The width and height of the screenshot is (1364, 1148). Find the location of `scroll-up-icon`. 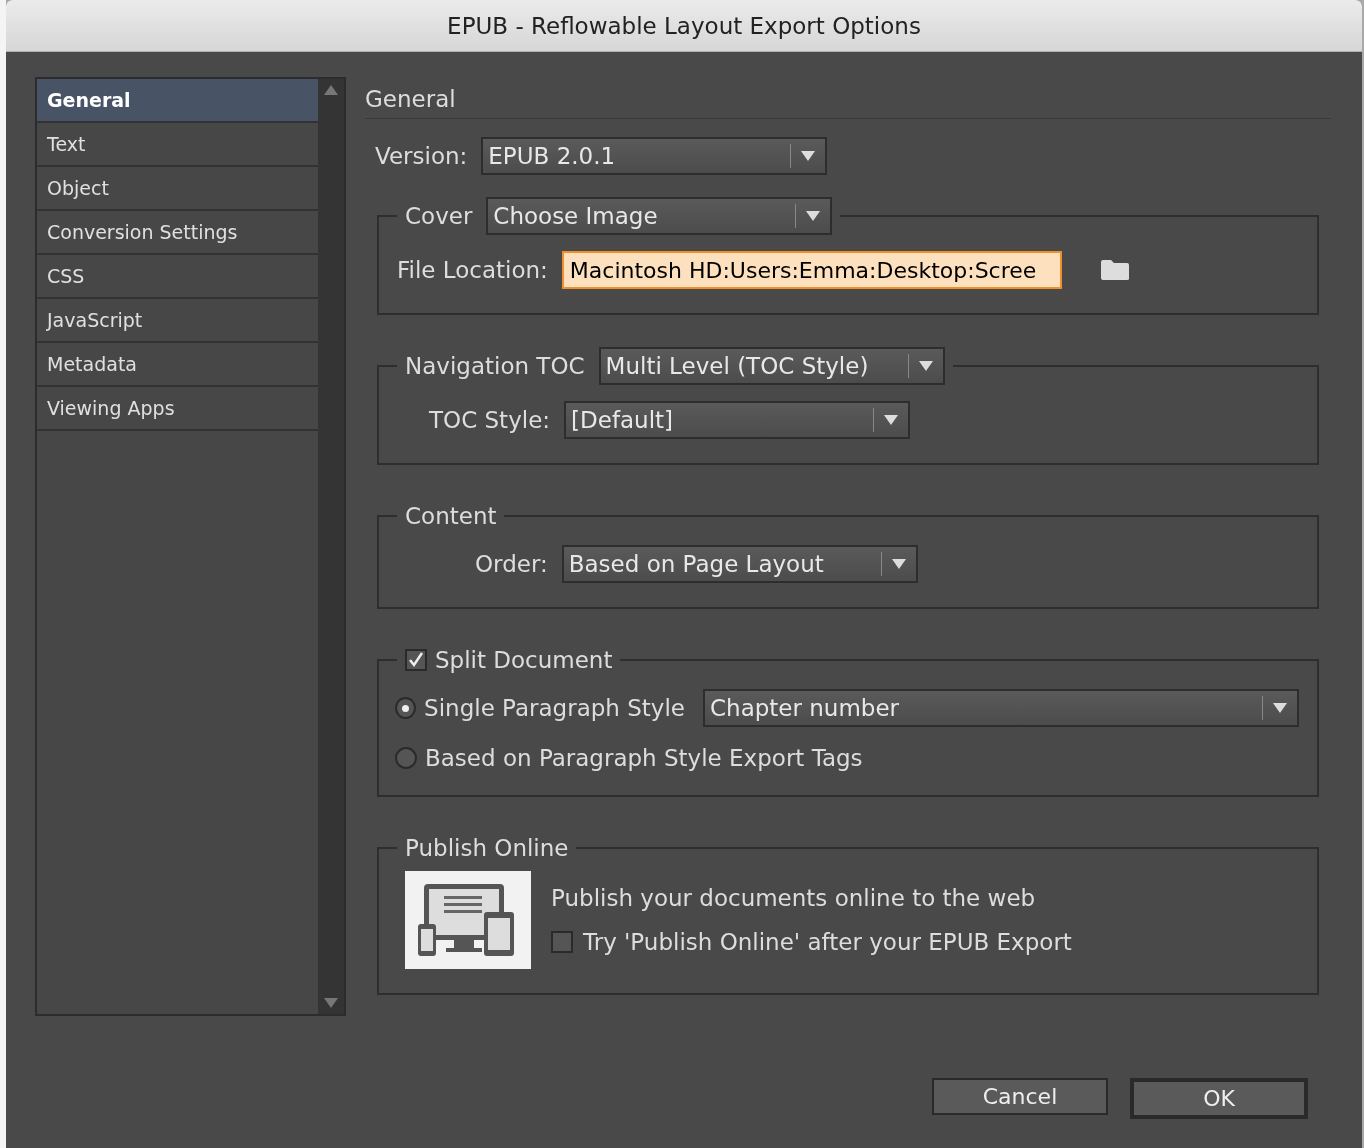

scroll-up-icon is located at coordinates (331, 90).